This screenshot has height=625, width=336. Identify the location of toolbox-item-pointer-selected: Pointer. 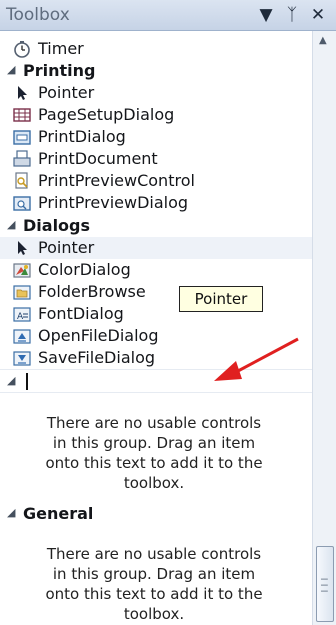
(156, 248).